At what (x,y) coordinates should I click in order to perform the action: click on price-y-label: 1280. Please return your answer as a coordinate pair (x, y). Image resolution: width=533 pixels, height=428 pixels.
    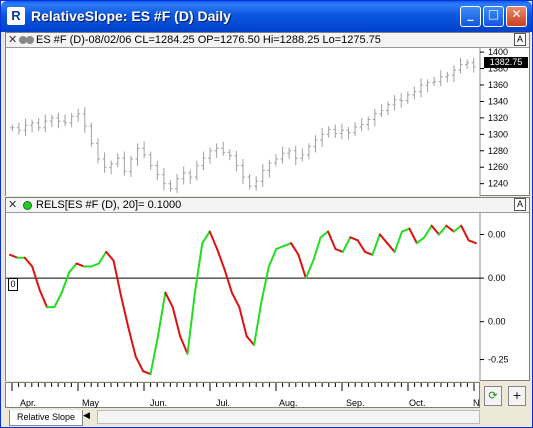
    Looking at the image, I should click on (498, 151).